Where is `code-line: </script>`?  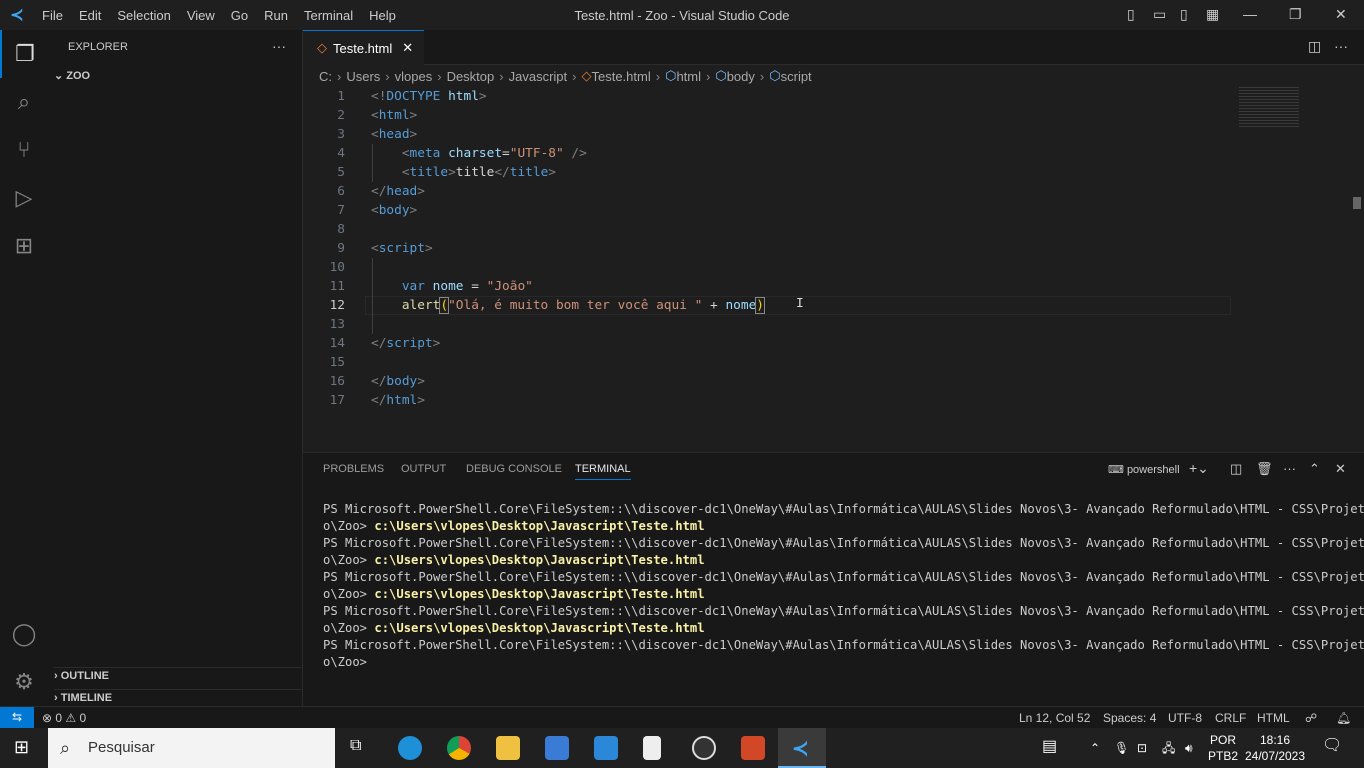 code-line: </script> is located at coordinates (405, 343).